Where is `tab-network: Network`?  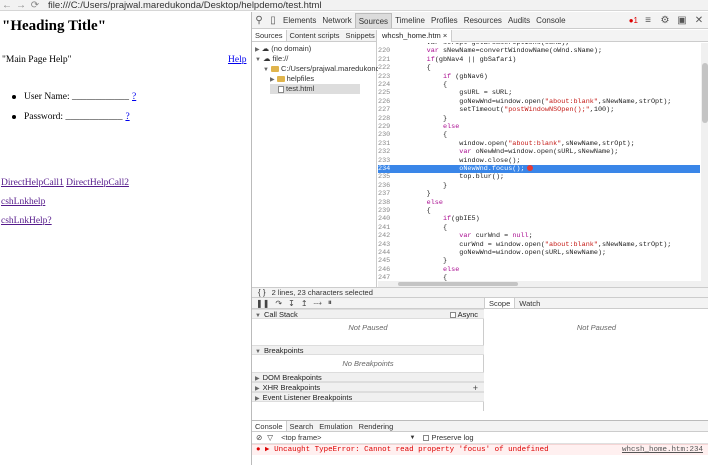 tab-network: Network is located at coordinates (336, 20).